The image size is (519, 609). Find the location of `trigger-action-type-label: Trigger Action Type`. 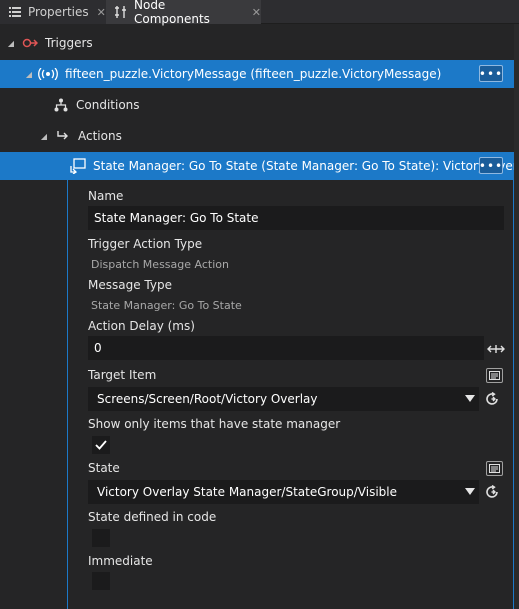

trigger-action-type-label: Trigger Action Type is located at coordinates (145, 244).